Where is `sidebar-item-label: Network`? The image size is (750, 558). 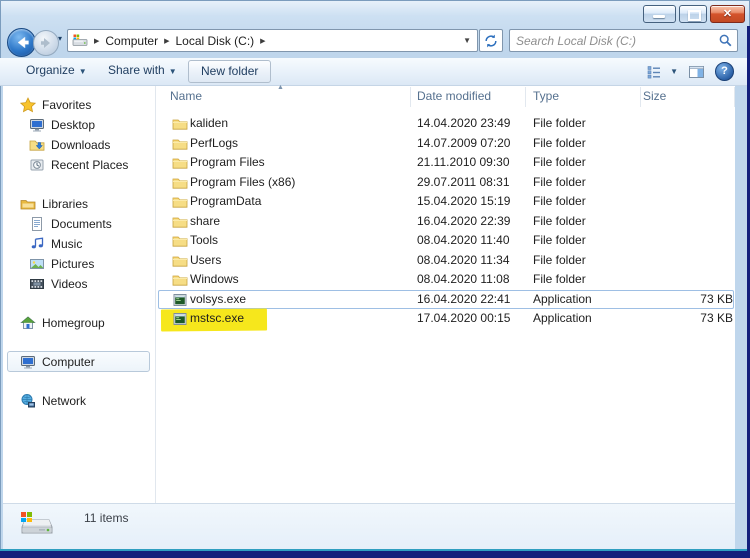
sidebar-item-label: Network is located at coordinates (64, 401).